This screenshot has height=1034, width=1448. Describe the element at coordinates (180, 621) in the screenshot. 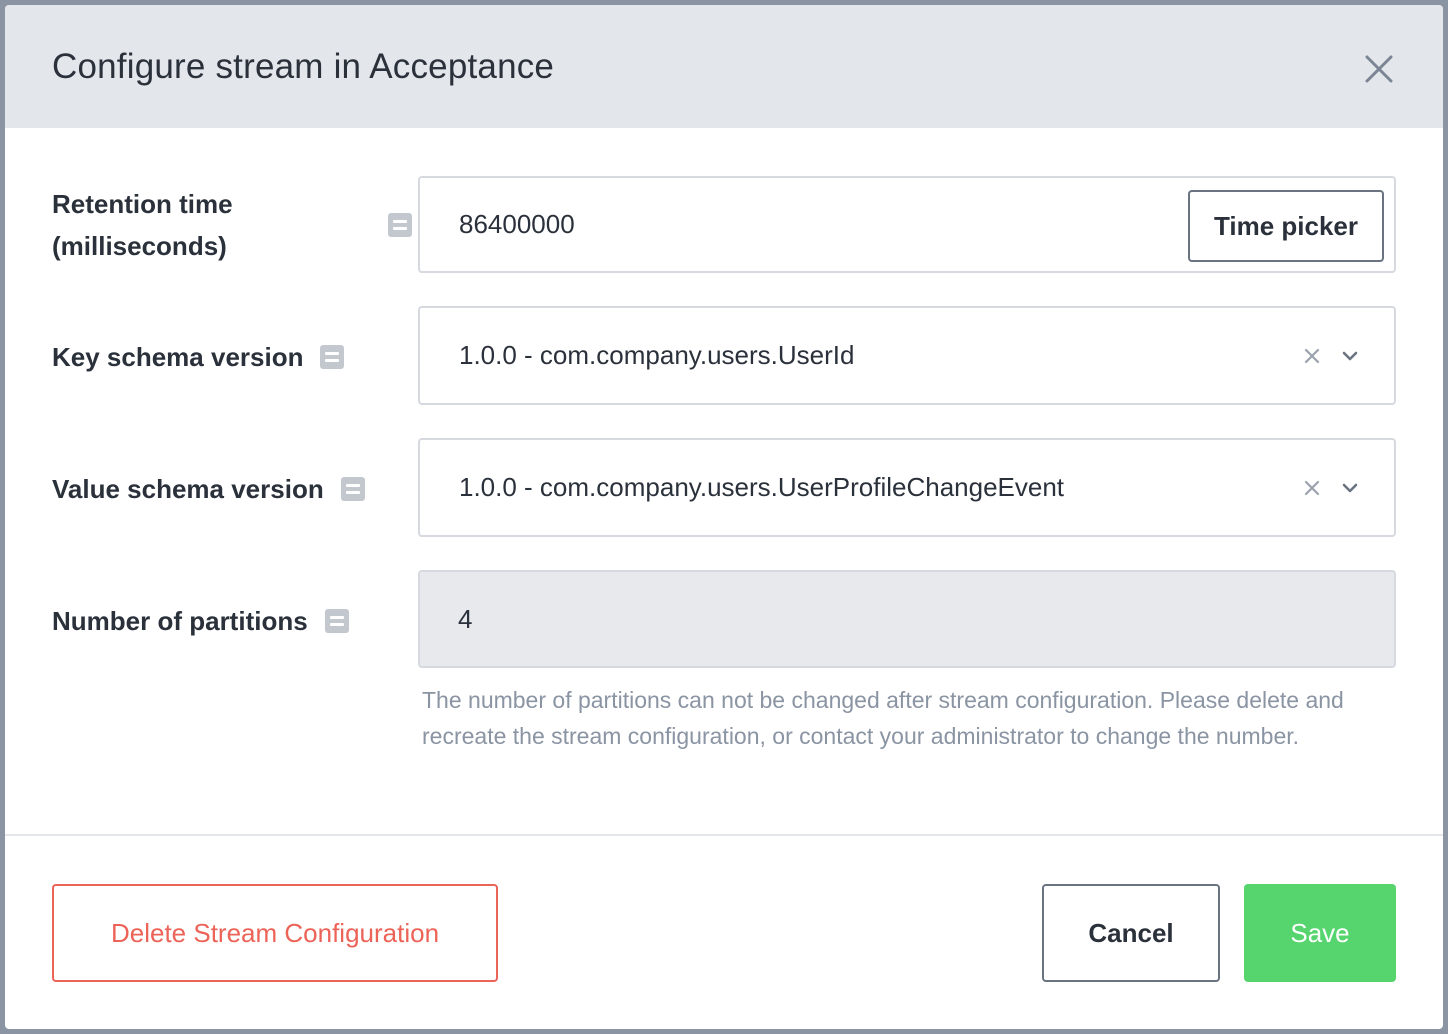

I see `partitions-label: Number of partitions` at that location.